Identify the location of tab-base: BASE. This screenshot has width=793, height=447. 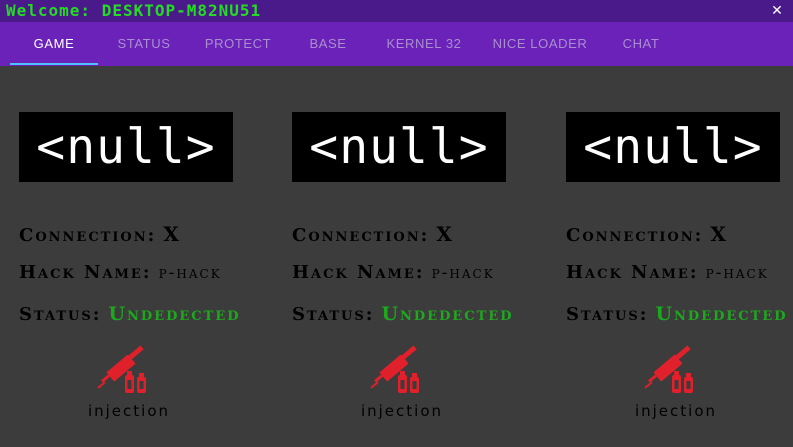
(328, 44).